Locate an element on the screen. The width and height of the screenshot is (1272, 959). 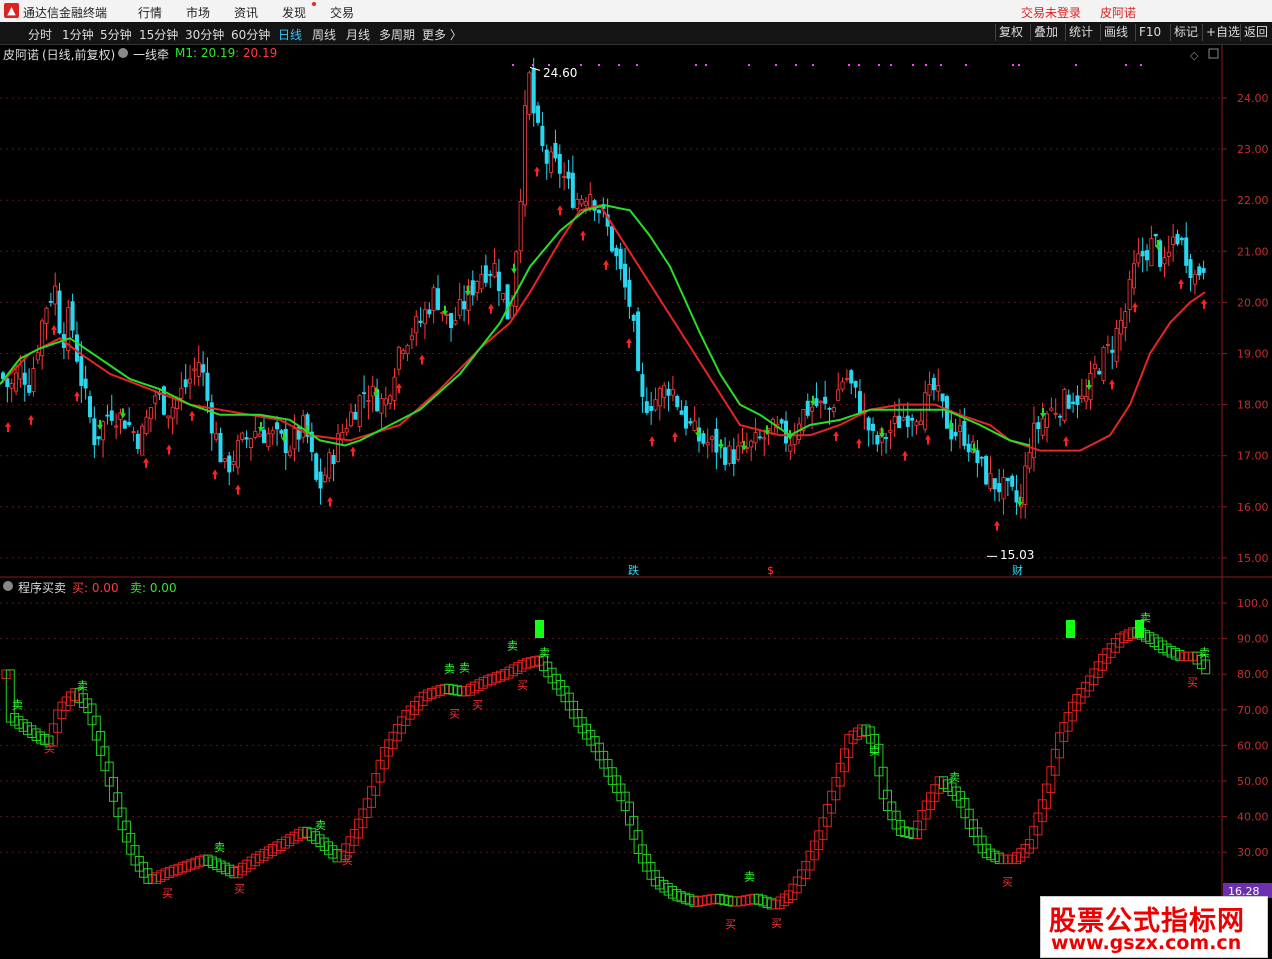
tab-5min: 5分钟 is located at coordinates (116, 34).